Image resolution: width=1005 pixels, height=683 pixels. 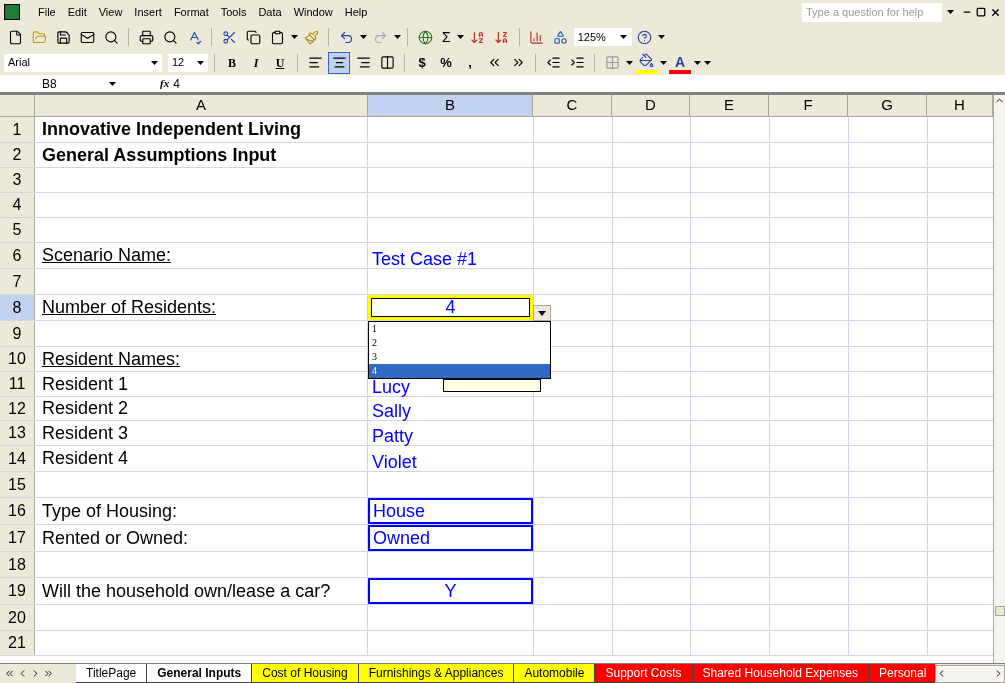 I want to click on number-format-button: ,, so click(x=470, y=62).